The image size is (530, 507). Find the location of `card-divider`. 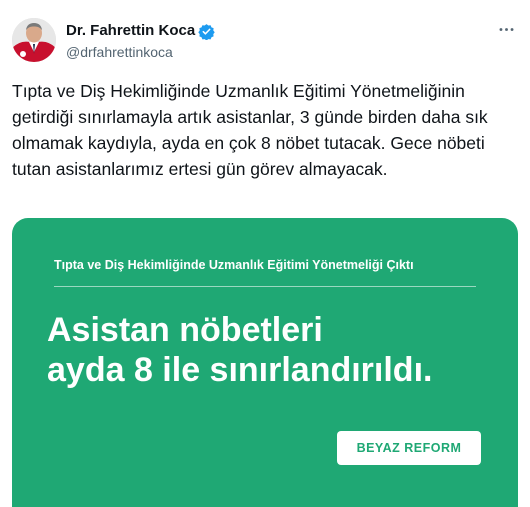

card-divider is located at coordinates (265, 286).